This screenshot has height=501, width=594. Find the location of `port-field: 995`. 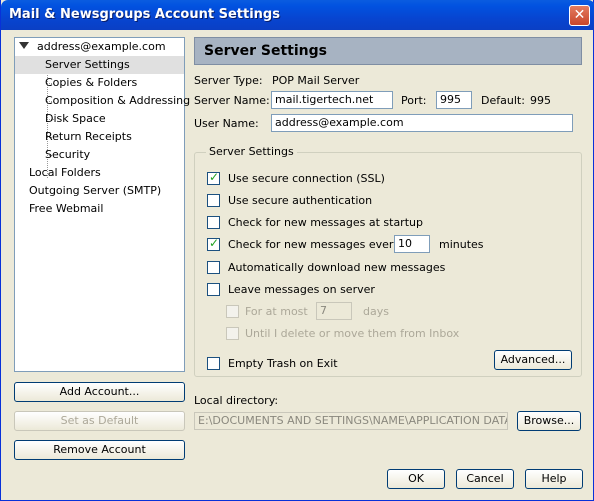

port-field: 995 is located at coordinates (454, 100).